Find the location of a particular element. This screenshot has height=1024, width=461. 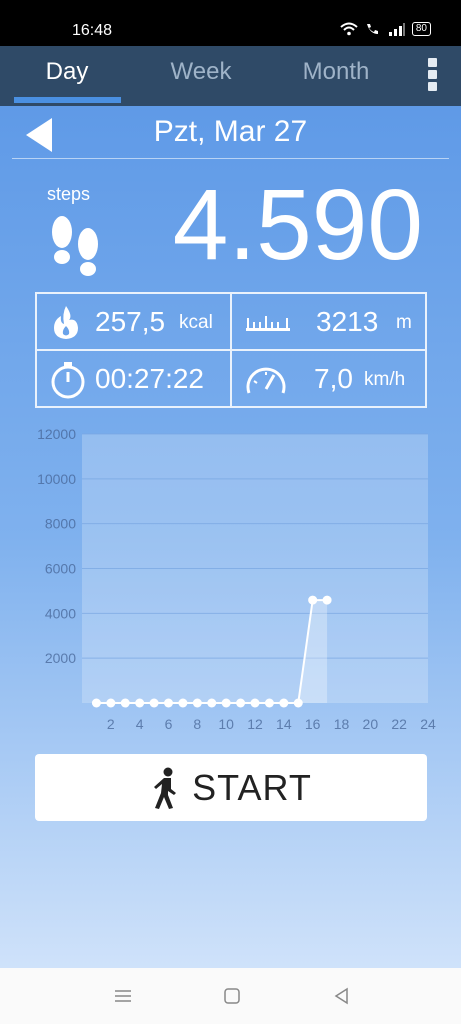

tab-week: Week is located at coordinates (201, 72).